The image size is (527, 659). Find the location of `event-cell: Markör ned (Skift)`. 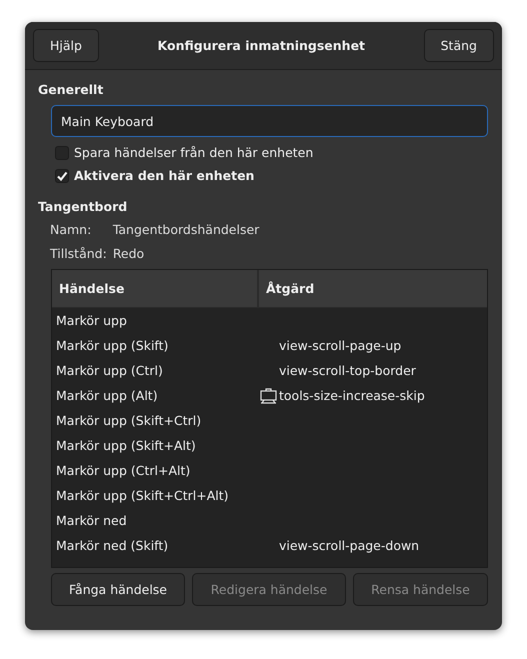

event-cell: Markör ned (Skift) is located at coordinates (155, 545).